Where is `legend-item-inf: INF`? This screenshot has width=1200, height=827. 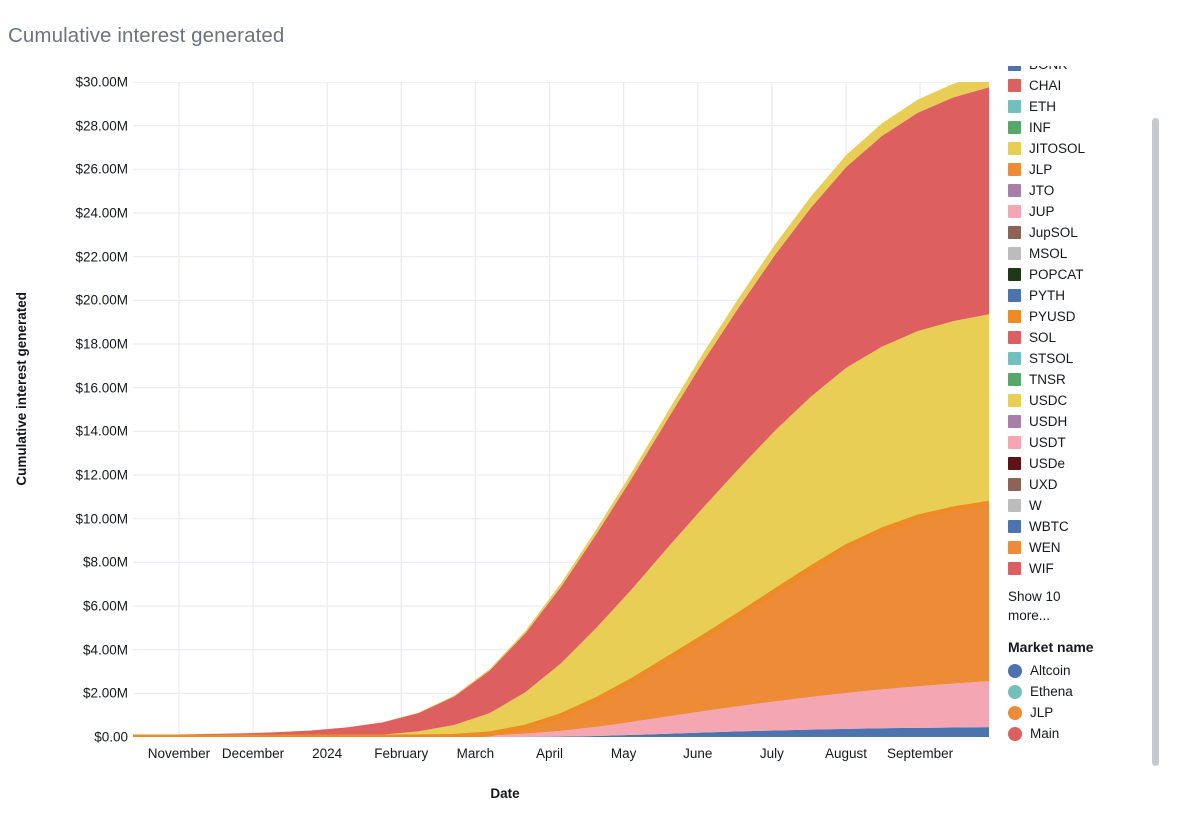
legend-item-inf: INF is located at coordinates (1083, 127).